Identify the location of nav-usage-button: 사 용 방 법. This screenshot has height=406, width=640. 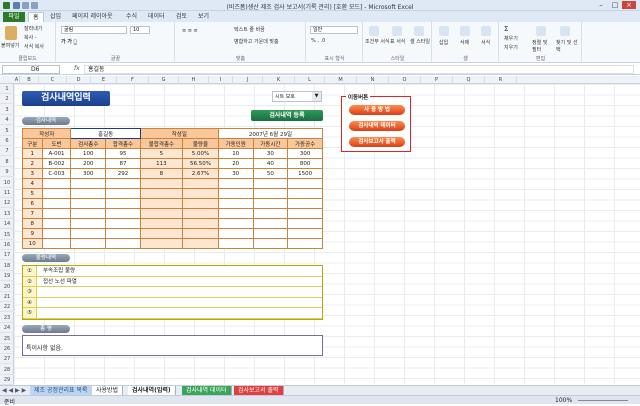
(377, 110).